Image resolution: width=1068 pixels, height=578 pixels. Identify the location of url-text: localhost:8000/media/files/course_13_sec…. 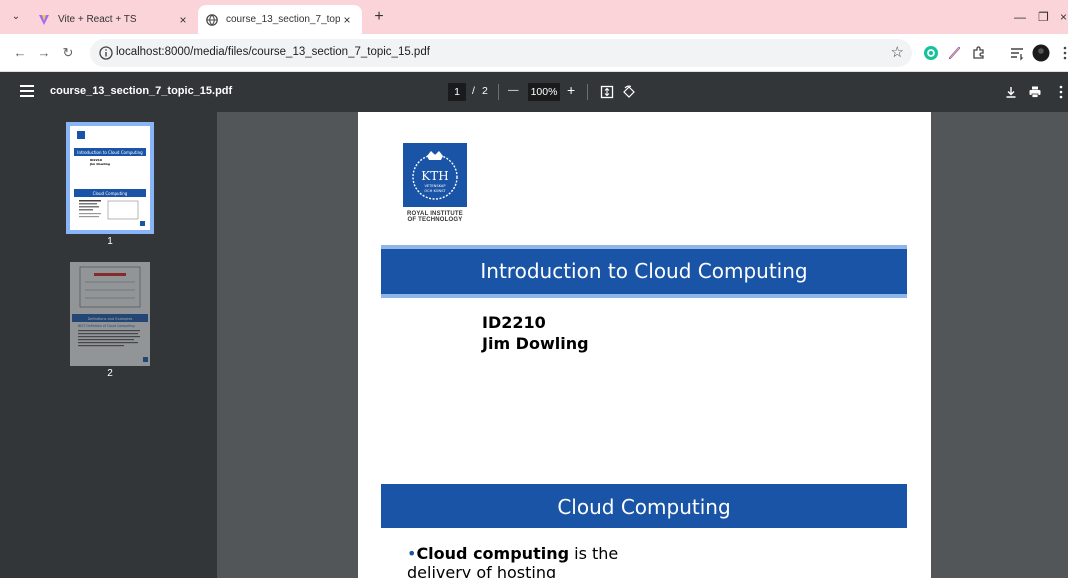
(273, 52).